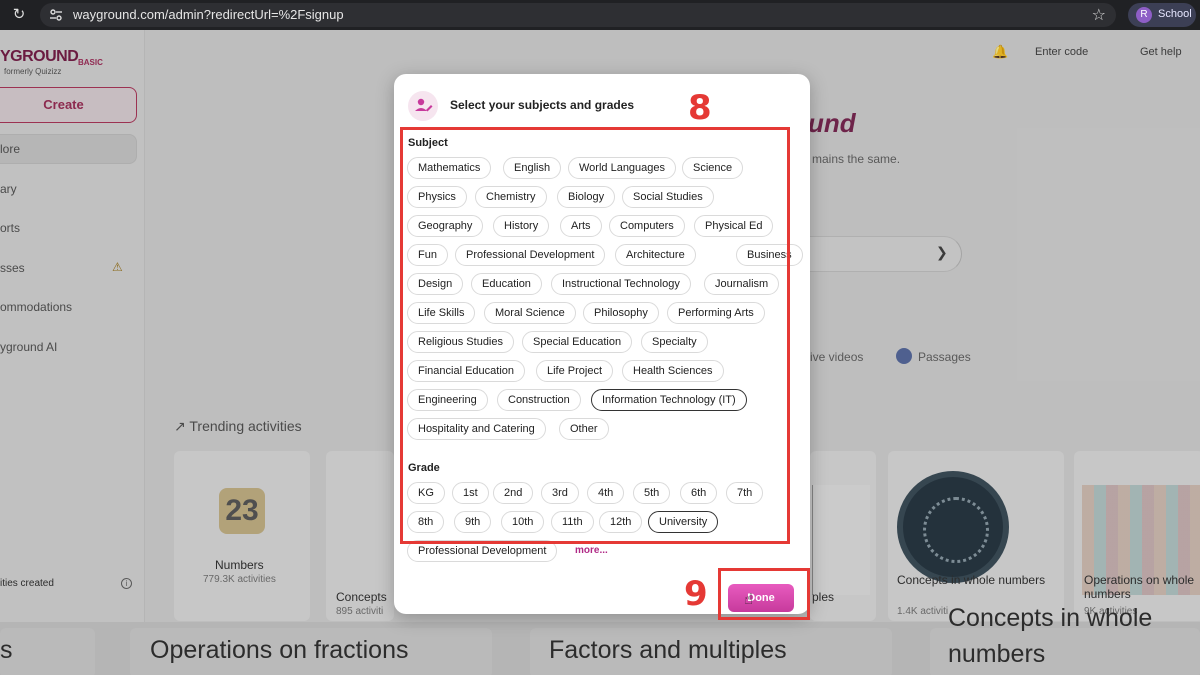  What do you see at coordinates (700, 108) in the screenshot?
I see `annotation-step-8: 8` at bounding box center [700, 108].